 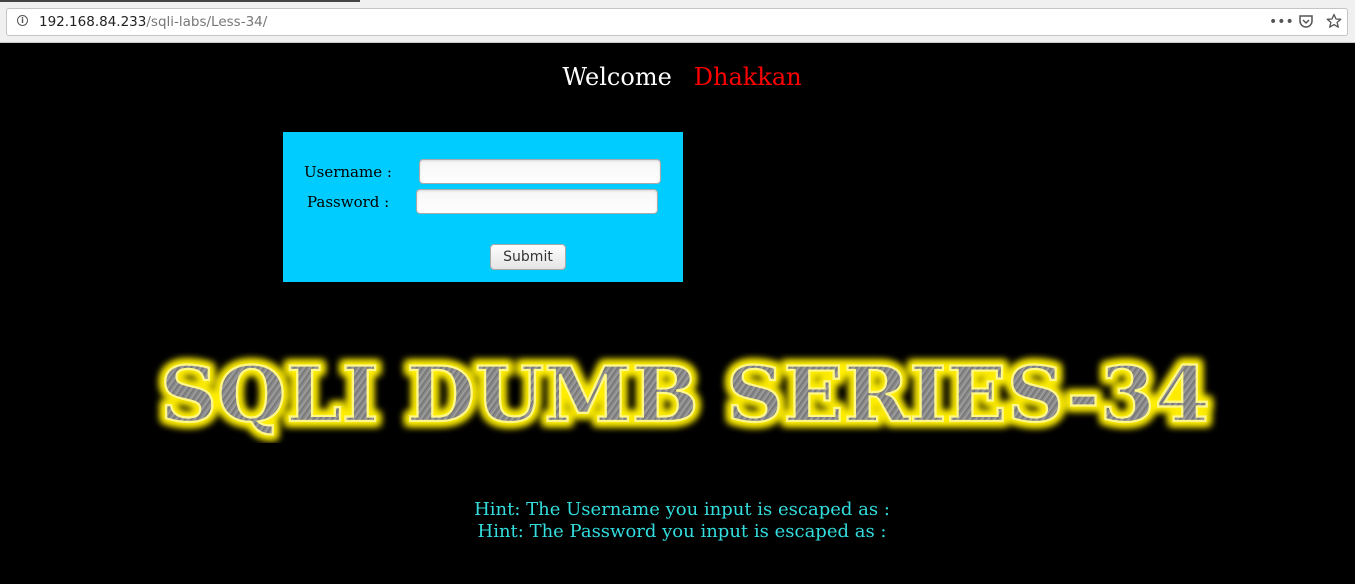 I want to click on info-icon: i, so click(x=22, y=20).